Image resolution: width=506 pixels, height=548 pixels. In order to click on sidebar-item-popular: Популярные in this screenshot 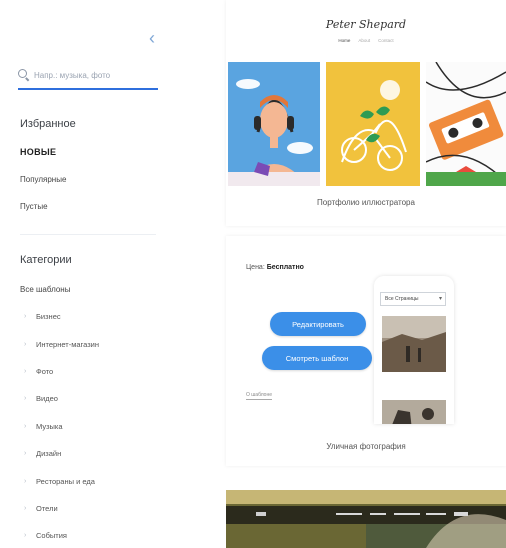, I will do `click(43, 179)`.